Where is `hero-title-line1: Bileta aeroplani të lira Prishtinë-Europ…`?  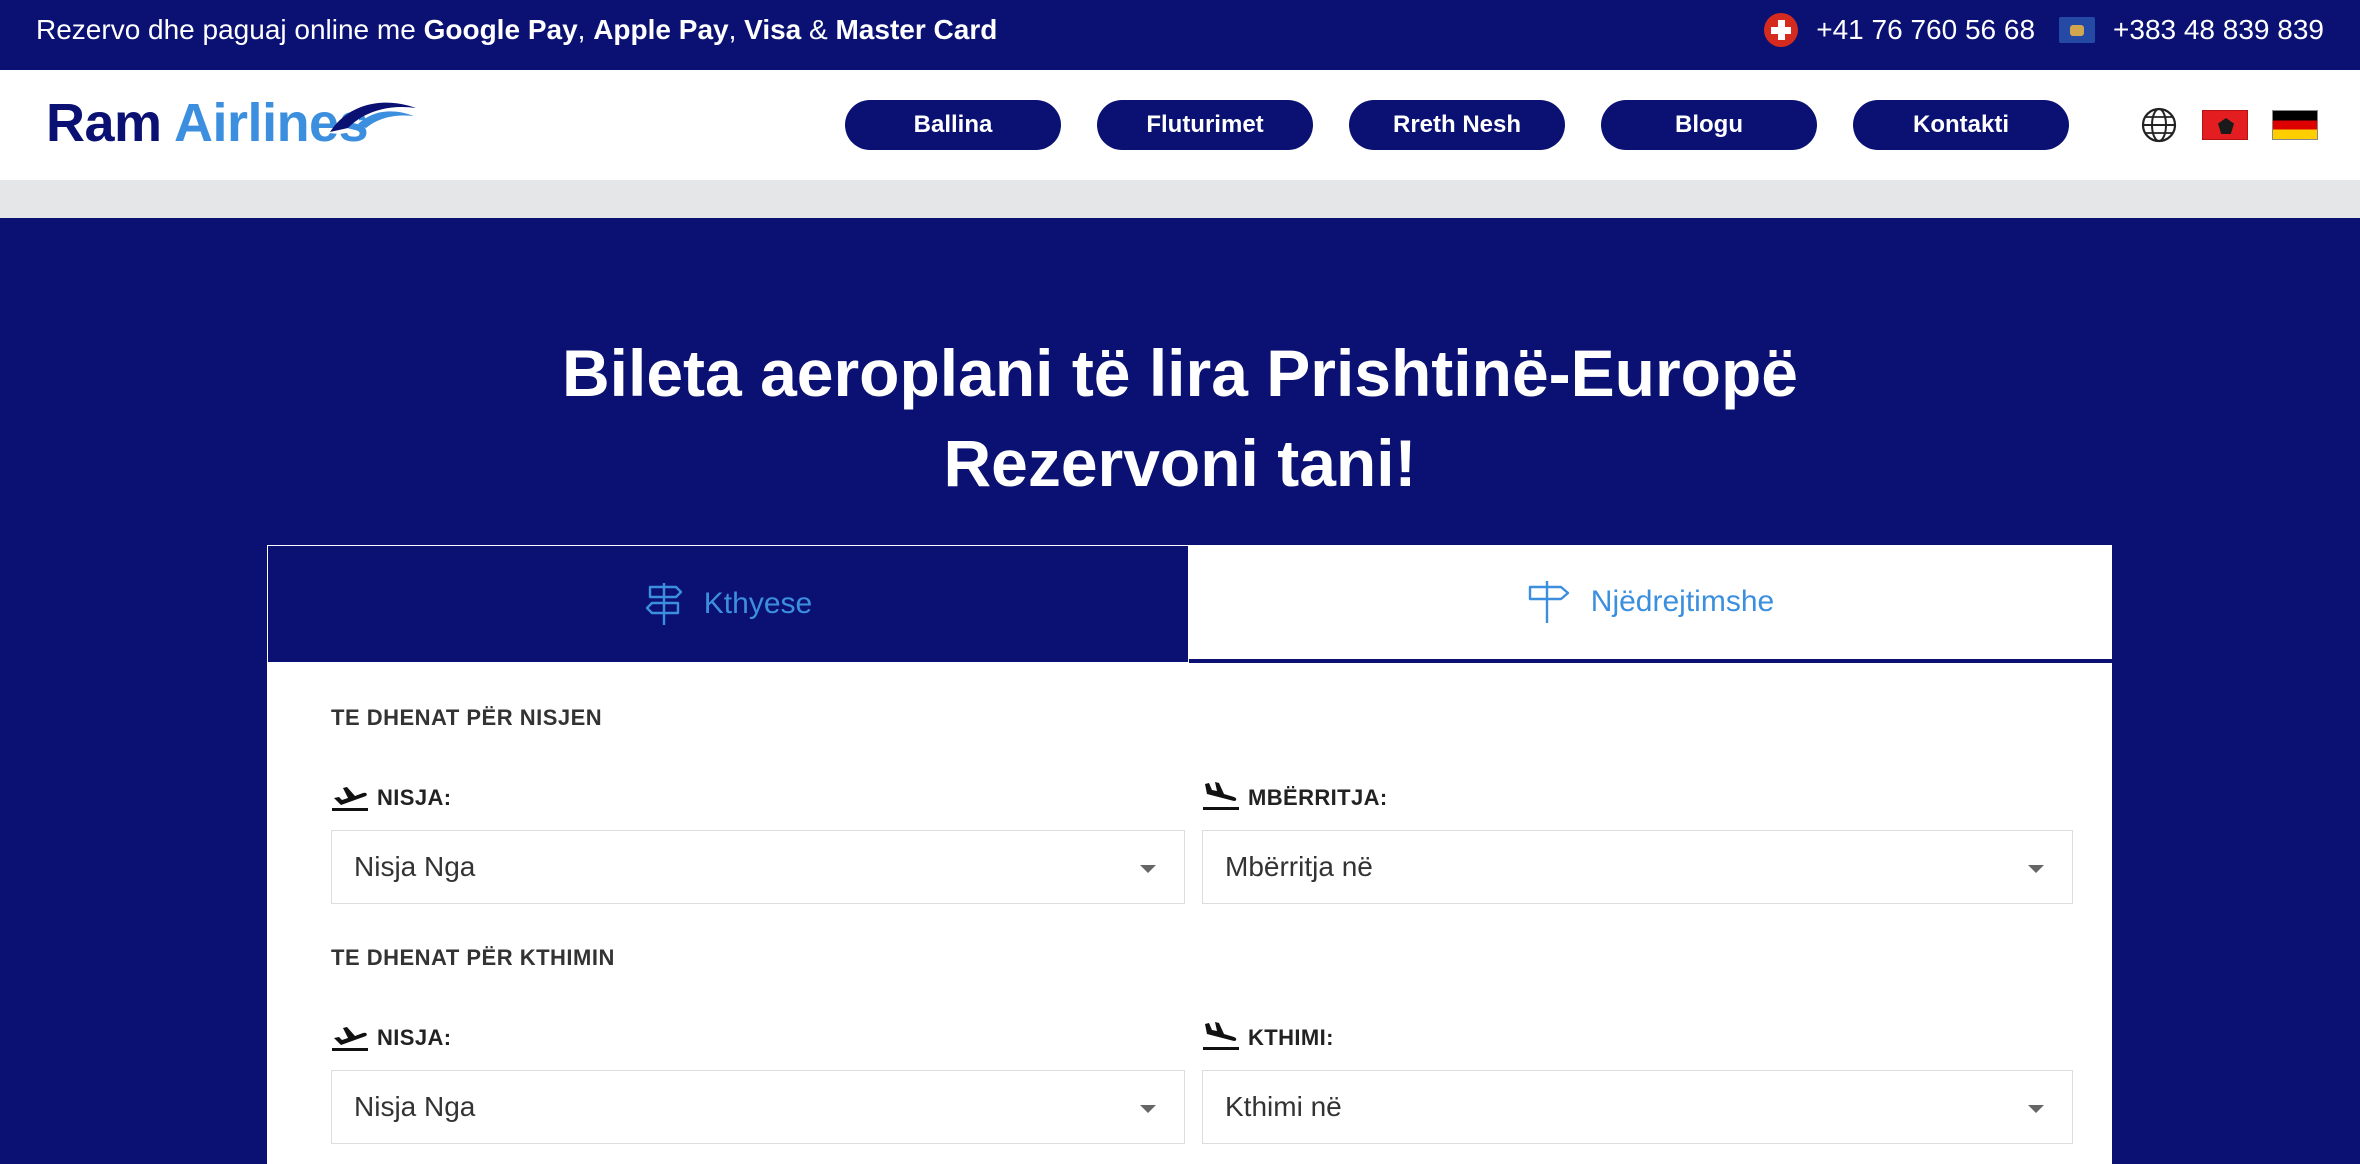
hero-title-line1: Bileta aeroplani të lira Prishtinë-Europ… is located at coordinates (1180, 373).